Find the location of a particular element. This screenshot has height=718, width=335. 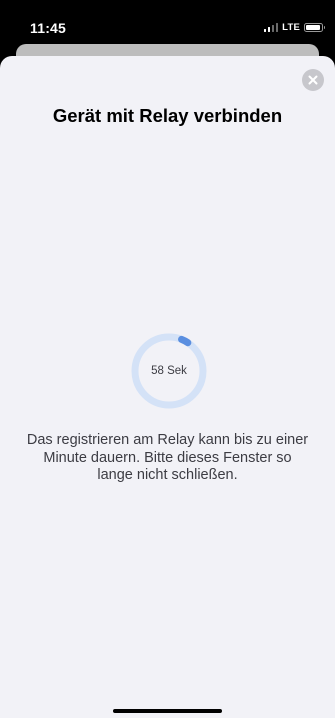

modal-title: Gerät mit Relay verbinden is located at coordinates (167, 115).